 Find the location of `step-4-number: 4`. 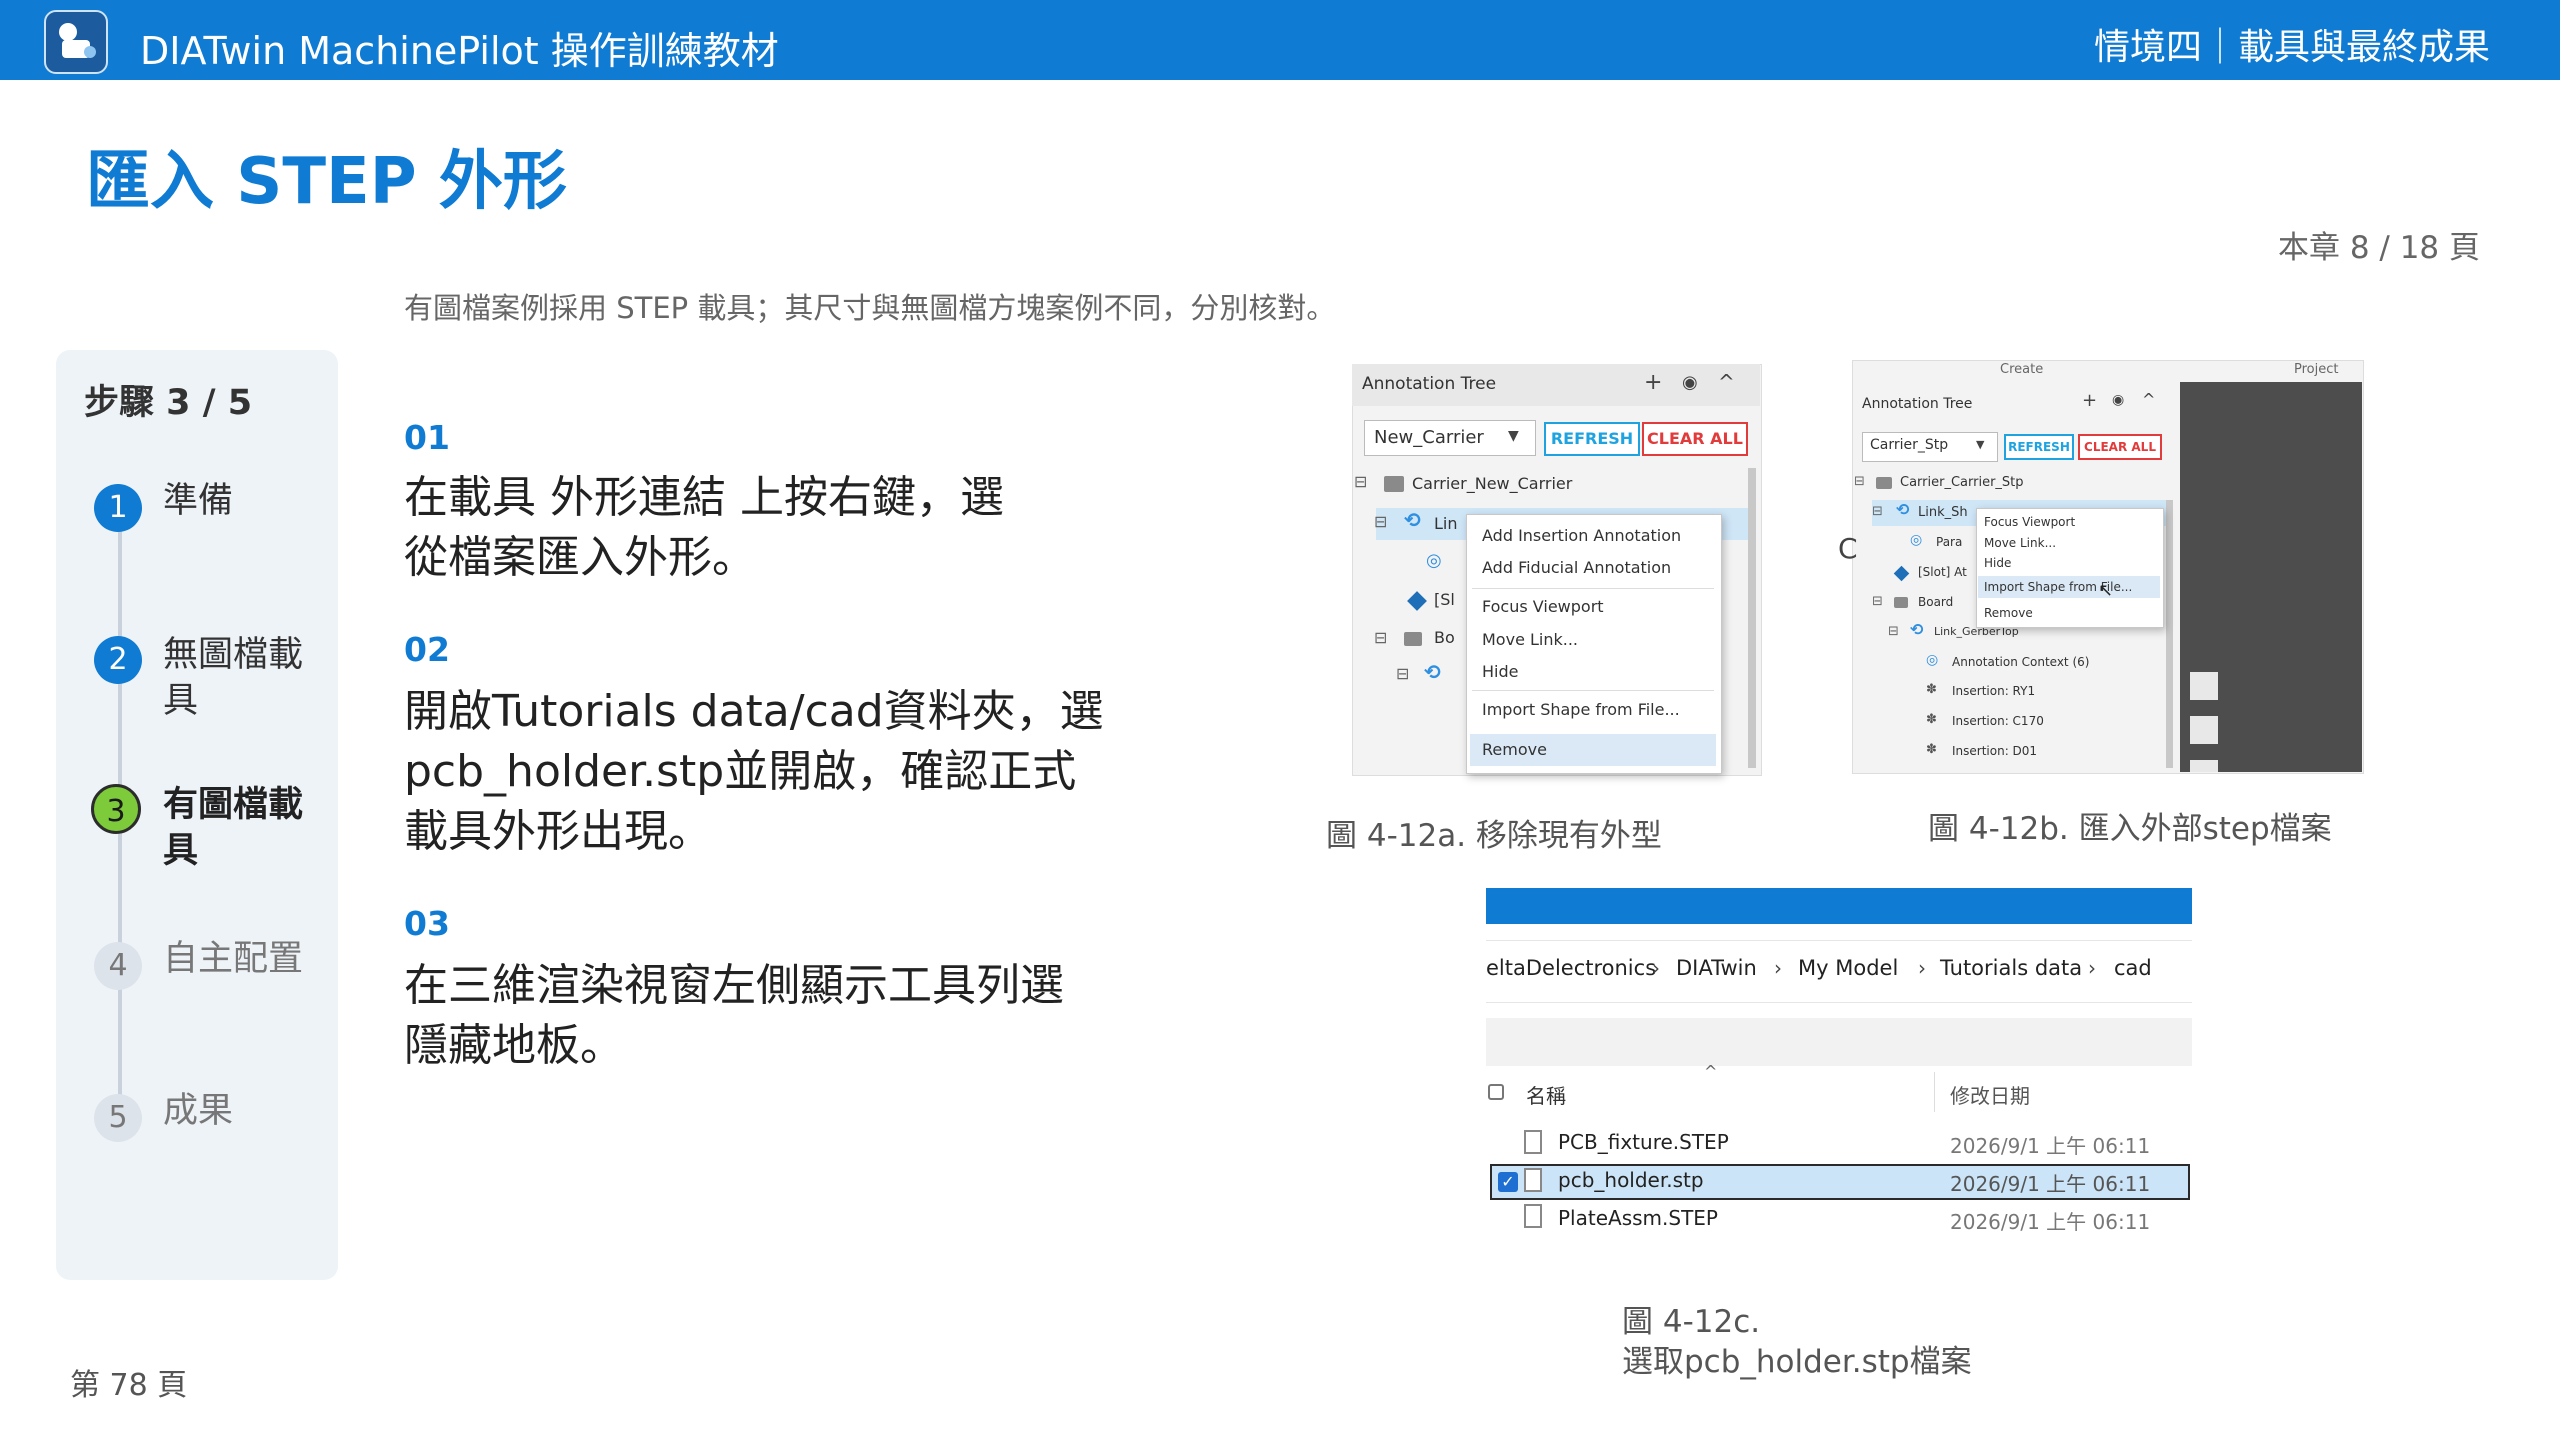

step-4-number: 4 is located at coordinates (118, 966).